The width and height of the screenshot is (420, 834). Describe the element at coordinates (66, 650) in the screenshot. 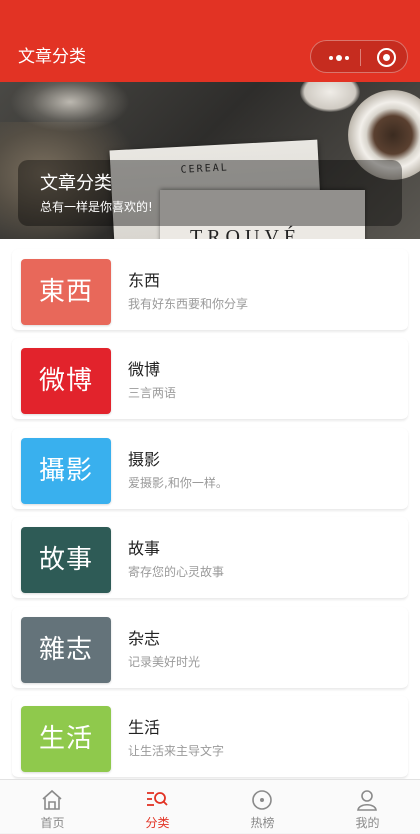

I see `category-tile: 雜志` at that location.